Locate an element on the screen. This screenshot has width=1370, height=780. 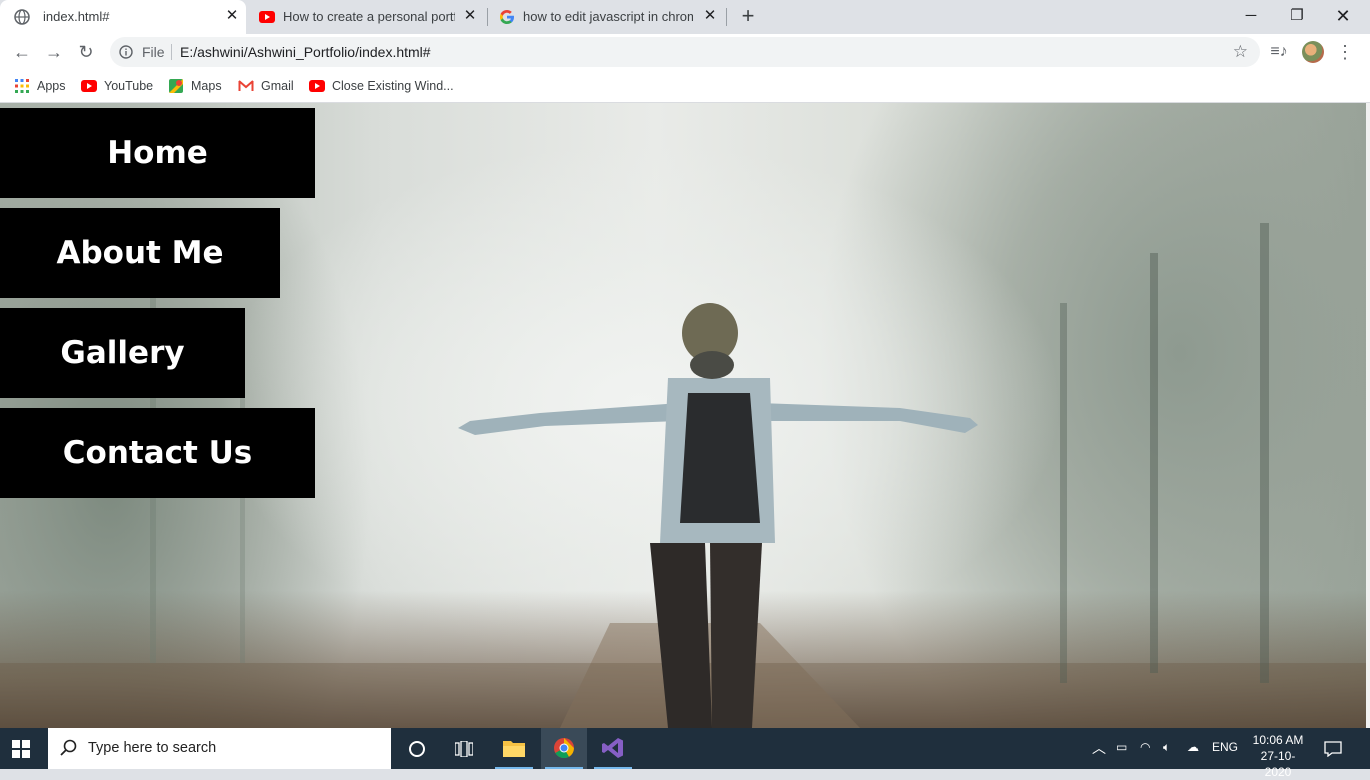
tab-google-search: how to edit javascript in chrome ✕ is located at coordinates (607, 17).